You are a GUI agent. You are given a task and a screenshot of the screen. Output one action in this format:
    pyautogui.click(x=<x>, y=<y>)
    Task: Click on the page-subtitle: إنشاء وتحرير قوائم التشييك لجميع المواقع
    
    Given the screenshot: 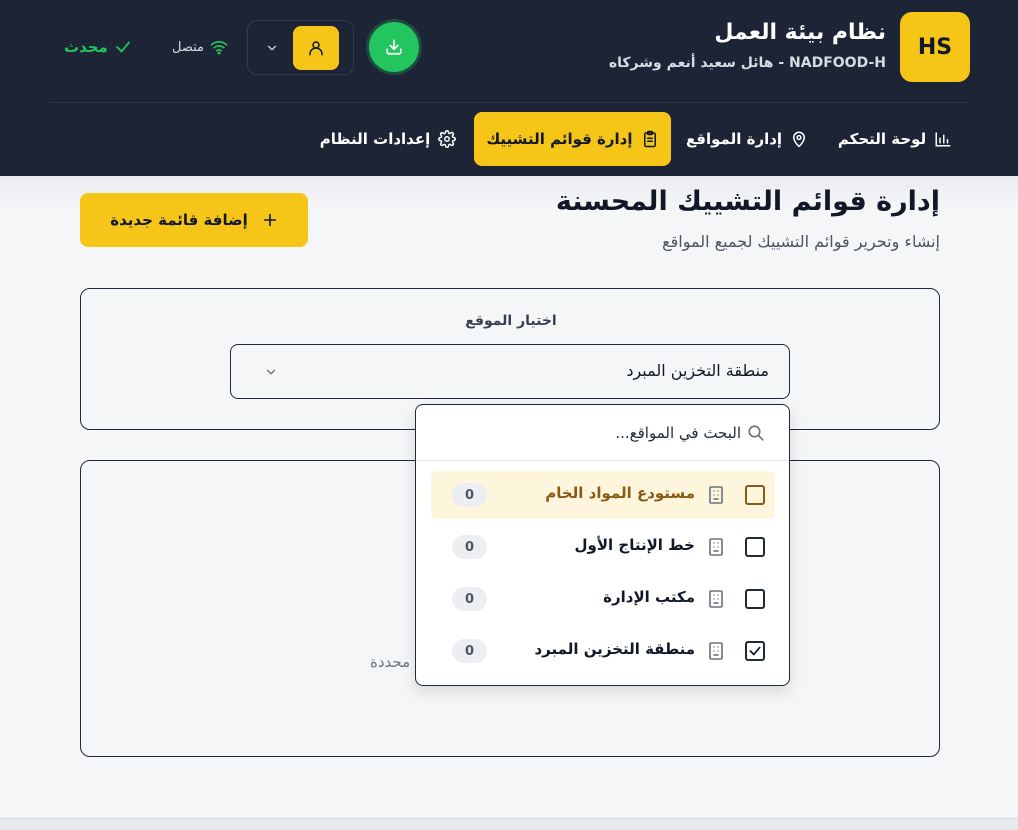 What is the action you would take?
    pyautogui.click(x=801, y=241)
    